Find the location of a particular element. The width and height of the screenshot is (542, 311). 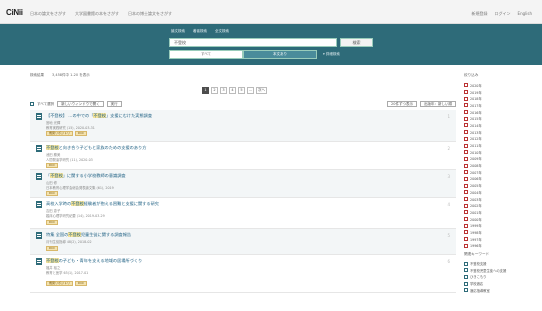

register-link: 新規登録 is located at coordinates (480, 14).